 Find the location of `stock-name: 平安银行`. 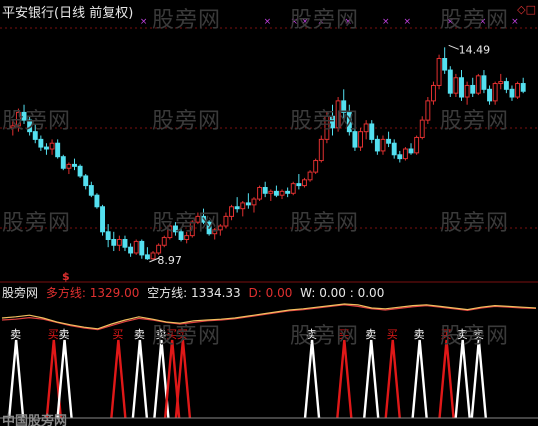

stock-name: 平安银行 is located at coordinates (28, 13).